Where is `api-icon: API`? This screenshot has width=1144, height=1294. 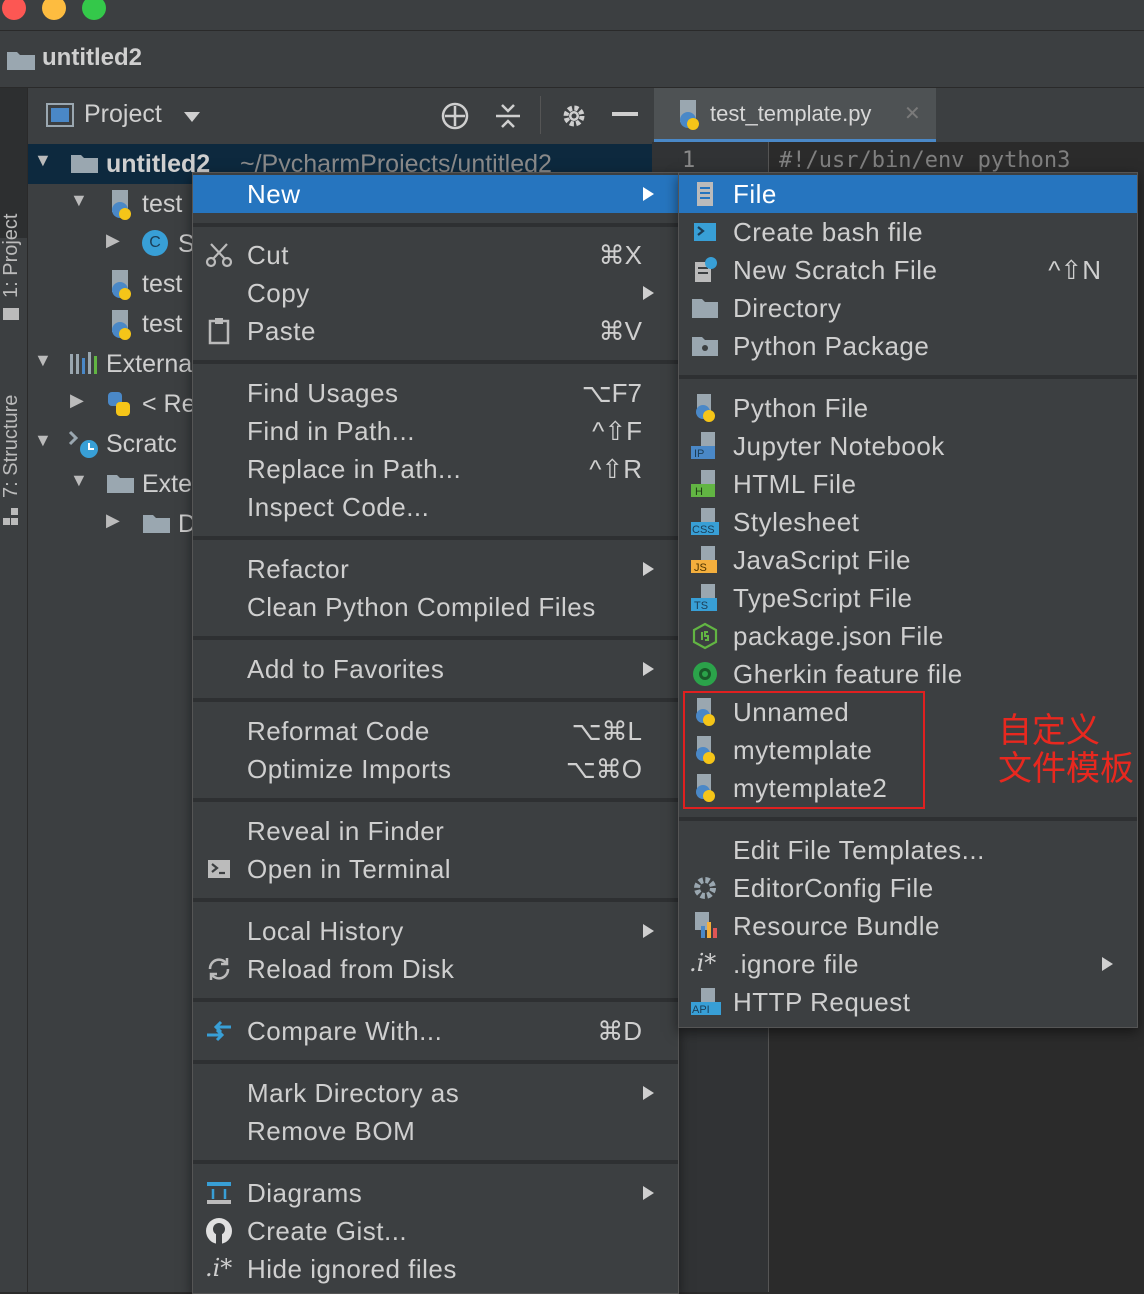 api-icon: API is located at coordinates (706, 1002).